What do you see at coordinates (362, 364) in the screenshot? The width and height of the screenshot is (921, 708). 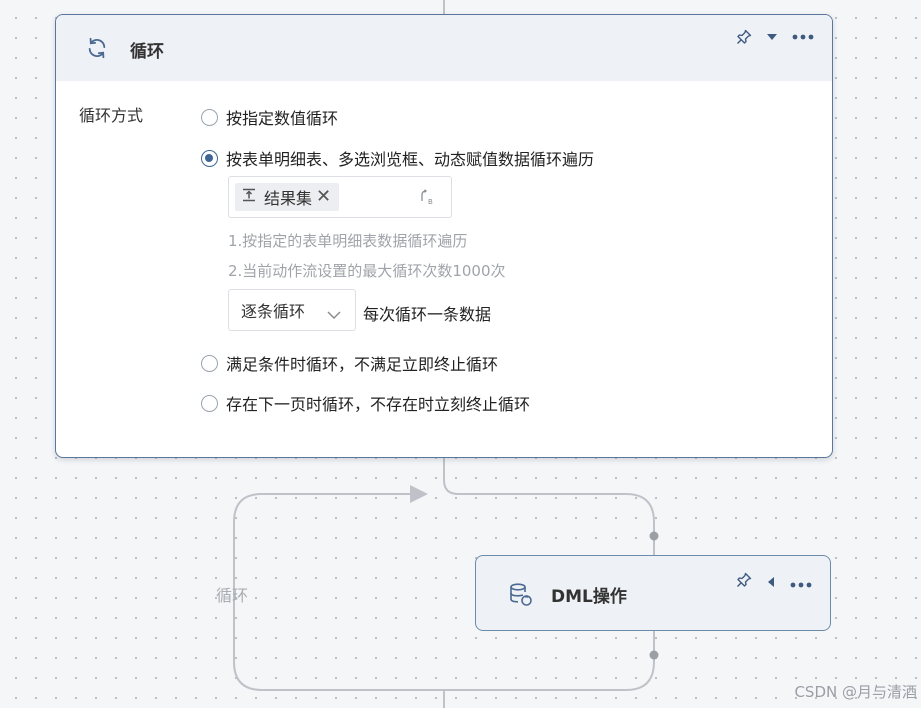 I see `radio-label: 满足条件时循环，不满足立即终止循环` at bounding box center [362, 364].